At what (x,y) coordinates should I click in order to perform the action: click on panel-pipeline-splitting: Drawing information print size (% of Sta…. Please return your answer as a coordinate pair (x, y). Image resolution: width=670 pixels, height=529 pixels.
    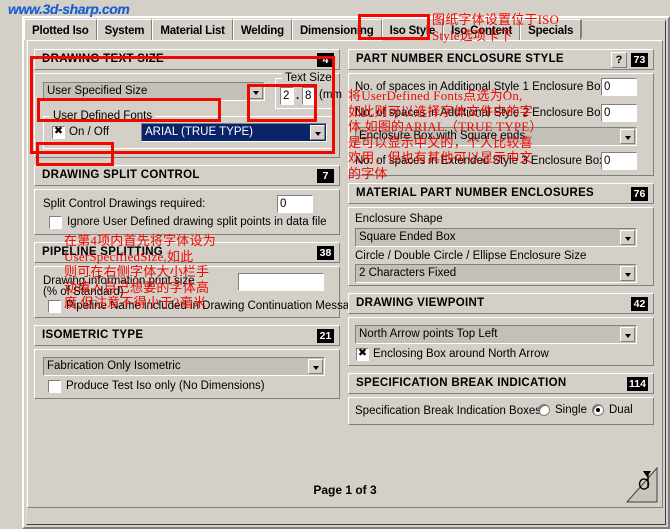
    Looking at the image, I should click on (198, 292).